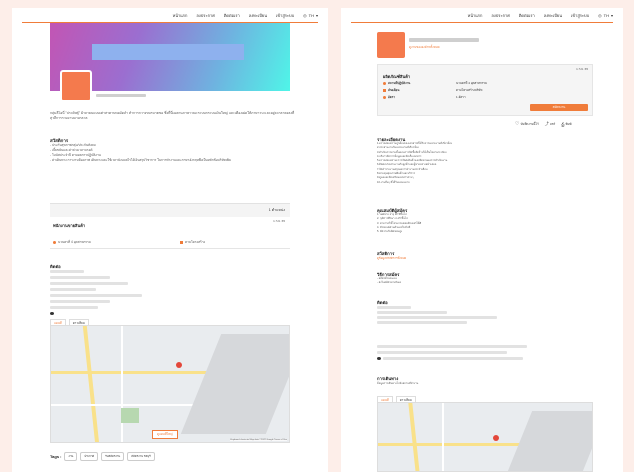 This screenshot has width=634, height=472. What do you see at coordinates (170, 210) in the screenshot?
I see `job-count-bar: 1 ตำแหน่ง` at bounding box center [170, 210].